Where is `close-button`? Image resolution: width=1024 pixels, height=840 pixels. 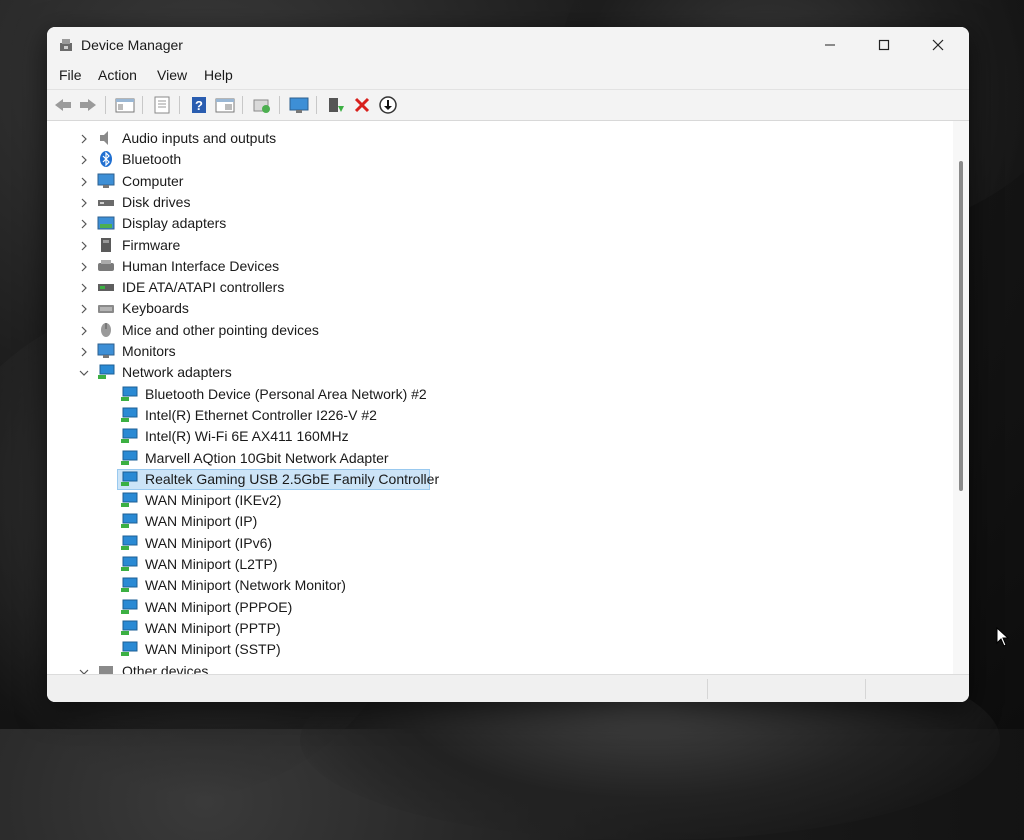 close-button is located at coordinates (938, 45).